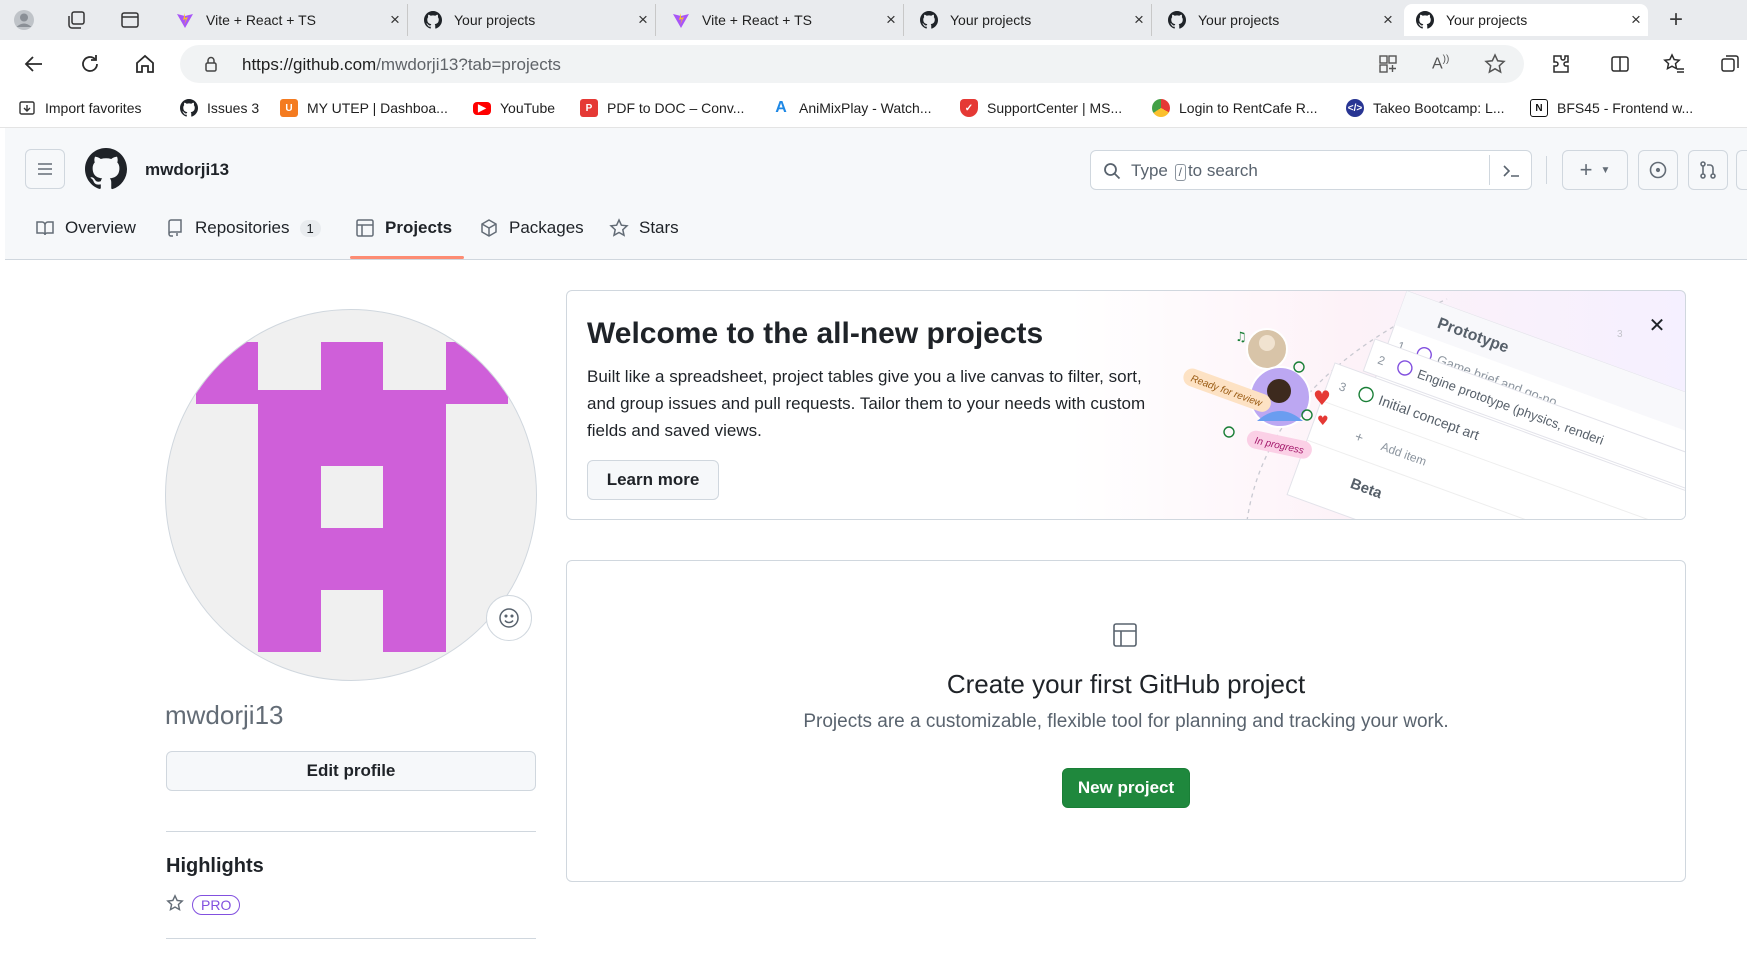  Describe the element at coordinates (1657, 325) in the screenshot. I see `close-icon: ✕` at that location.